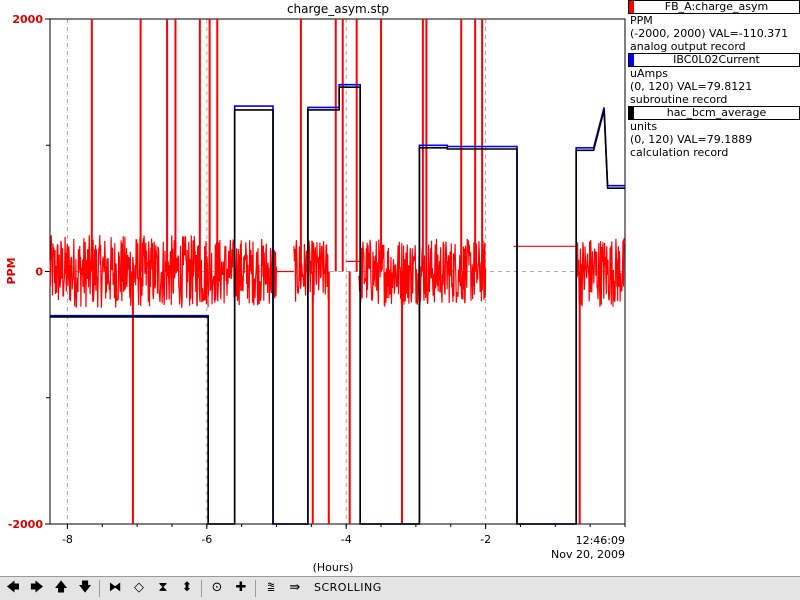 The width and height of the screenshot is (800, 600). I want to click on y-tick-label: 0, so click(39, 272).